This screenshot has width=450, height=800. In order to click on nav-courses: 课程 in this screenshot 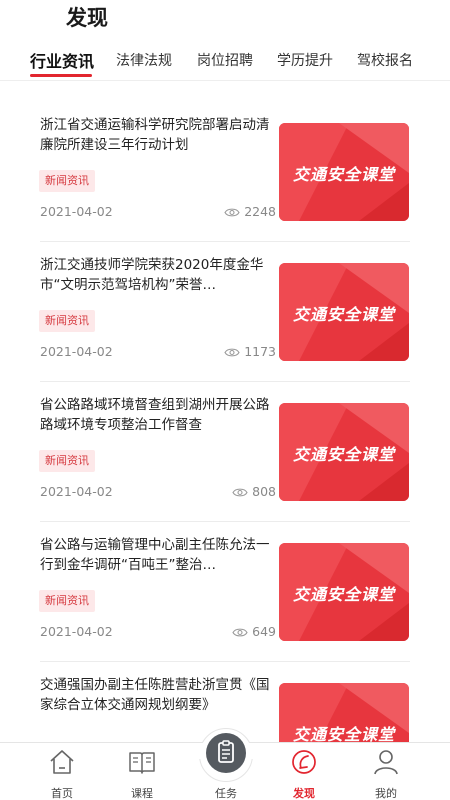, I will do `click(142, 771)`.